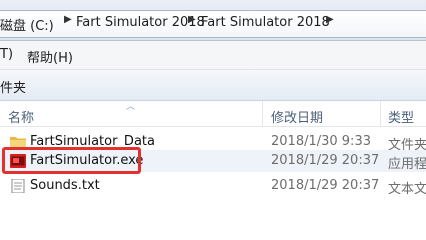 Image resolution: width=426 pixels, height=240 pixels. What do you see at coordinates (297, 116) in the screenshot?
I see `column-date: 修改日期` at bounding box center [297, 116].